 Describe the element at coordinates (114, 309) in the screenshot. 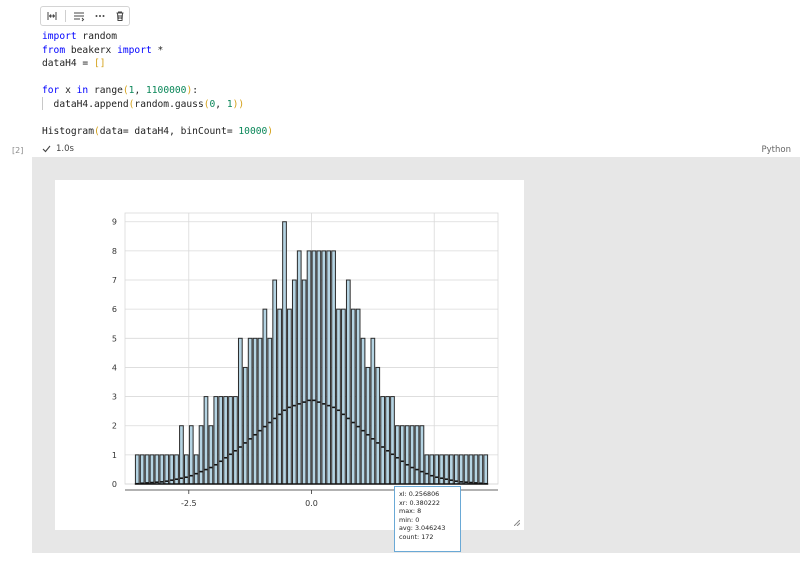

I see `y-tick-label: 6` at that location.